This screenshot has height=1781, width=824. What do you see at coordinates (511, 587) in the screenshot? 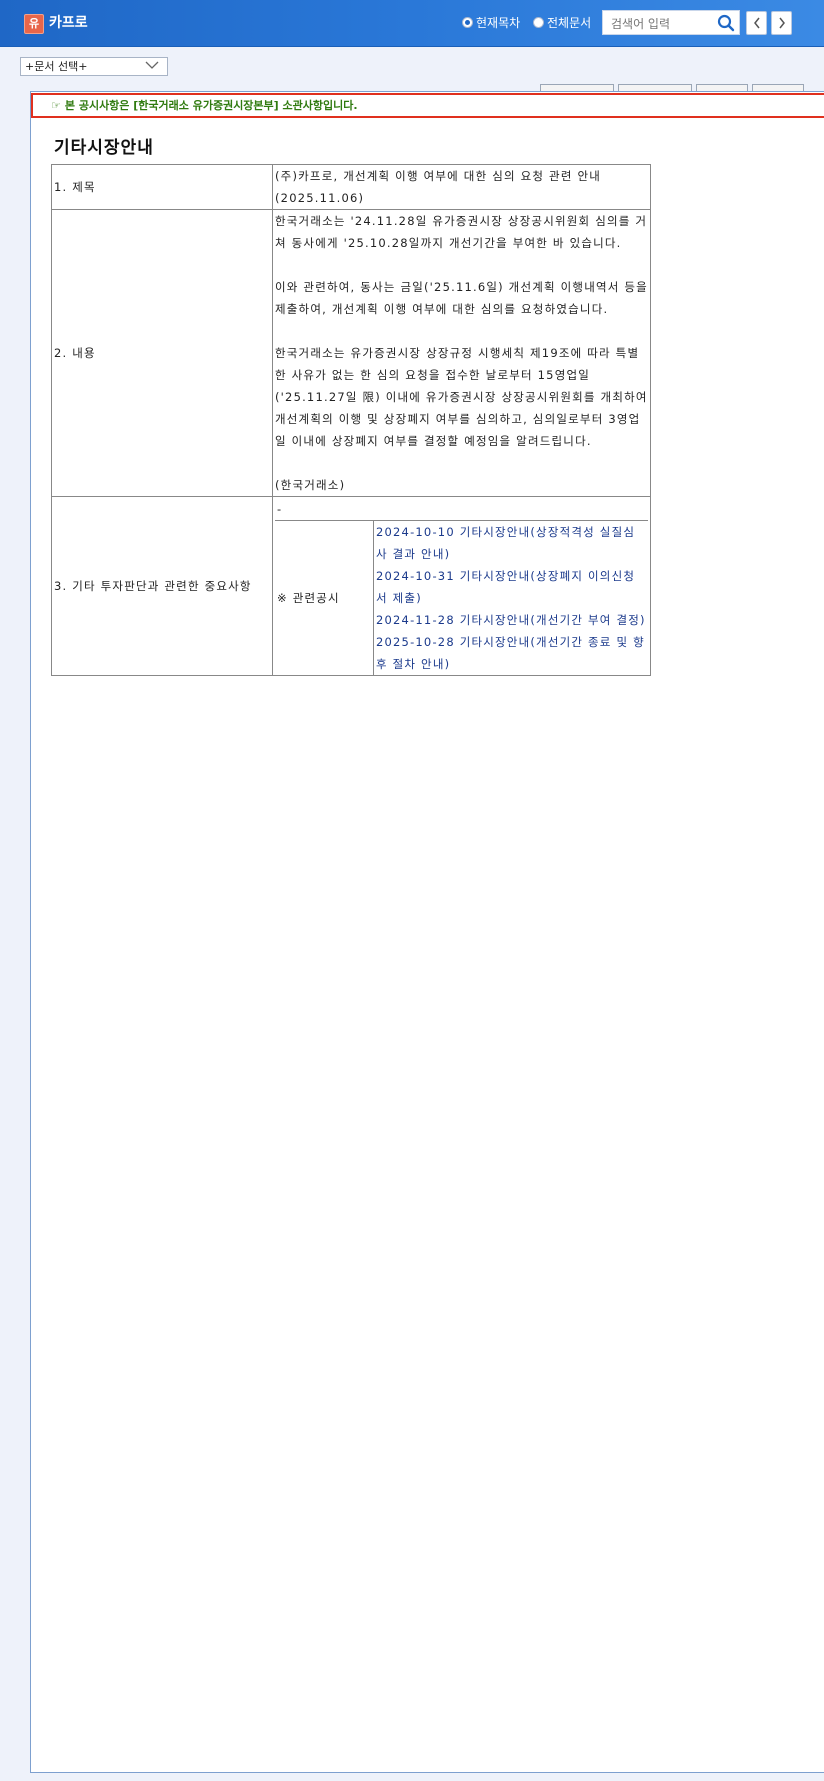
I see `related-disclosure-link: 2024-10-31 기타시장안내(상장폐지 이의신청서 제출)` at bounding box center [511, 587].